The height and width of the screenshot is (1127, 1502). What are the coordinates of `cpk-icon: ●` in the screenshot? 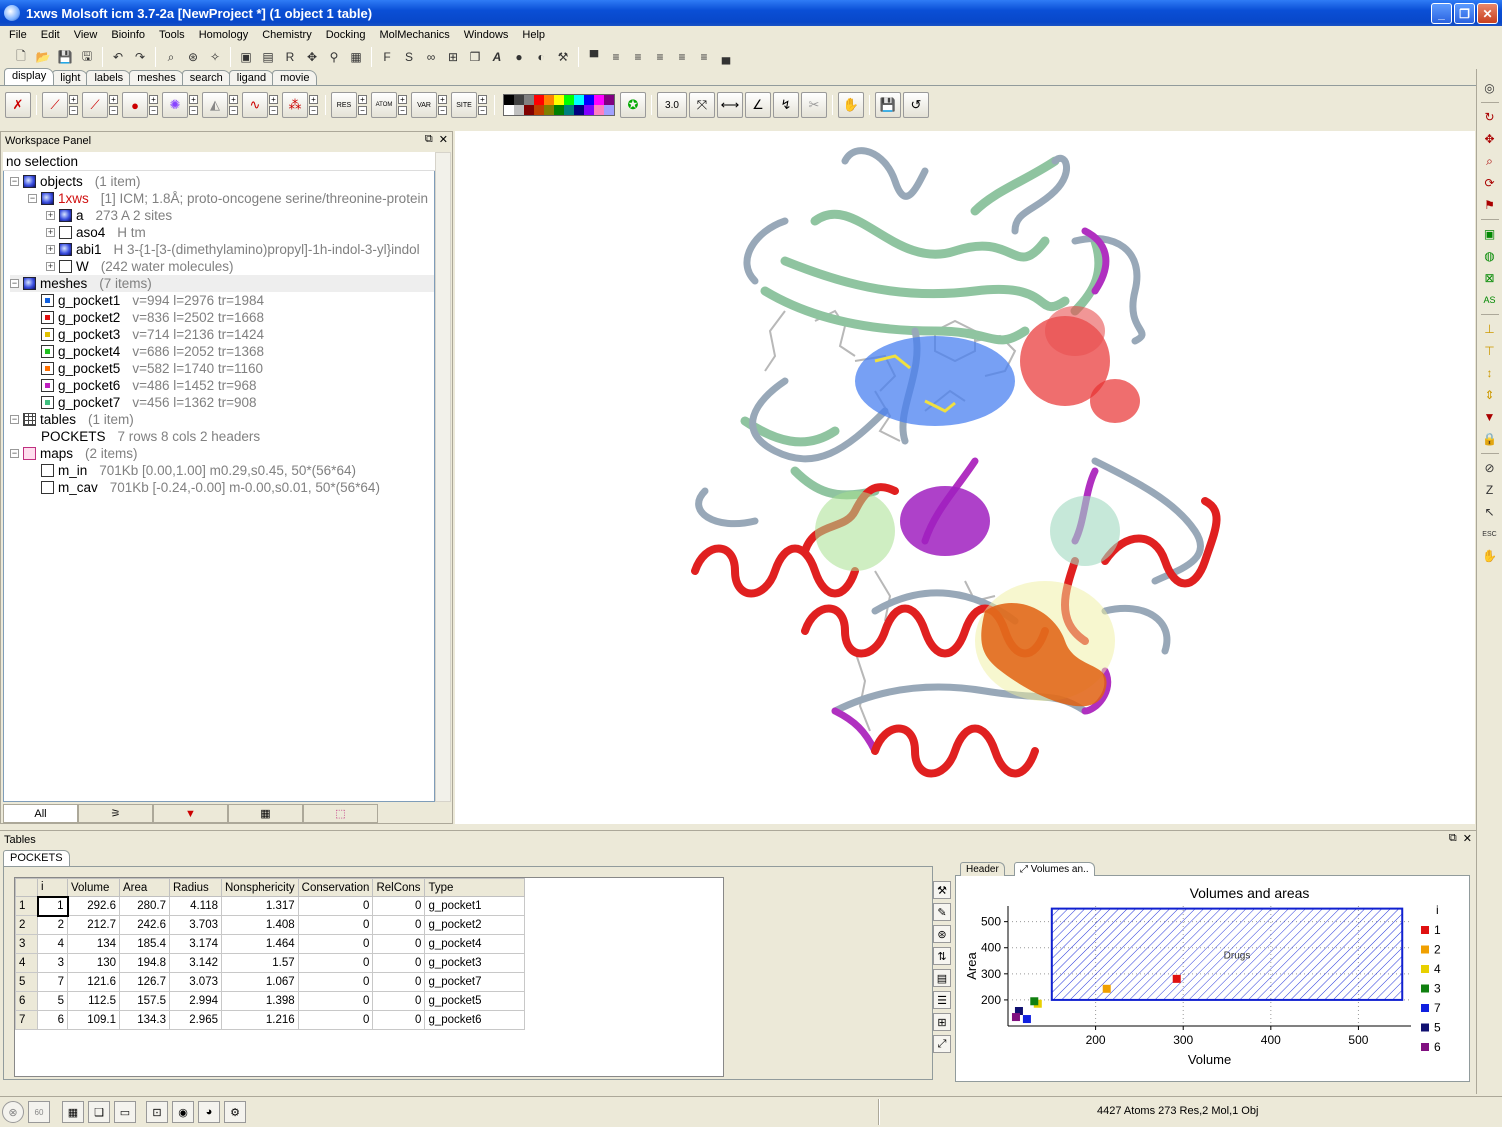 It's located at (135, 105).